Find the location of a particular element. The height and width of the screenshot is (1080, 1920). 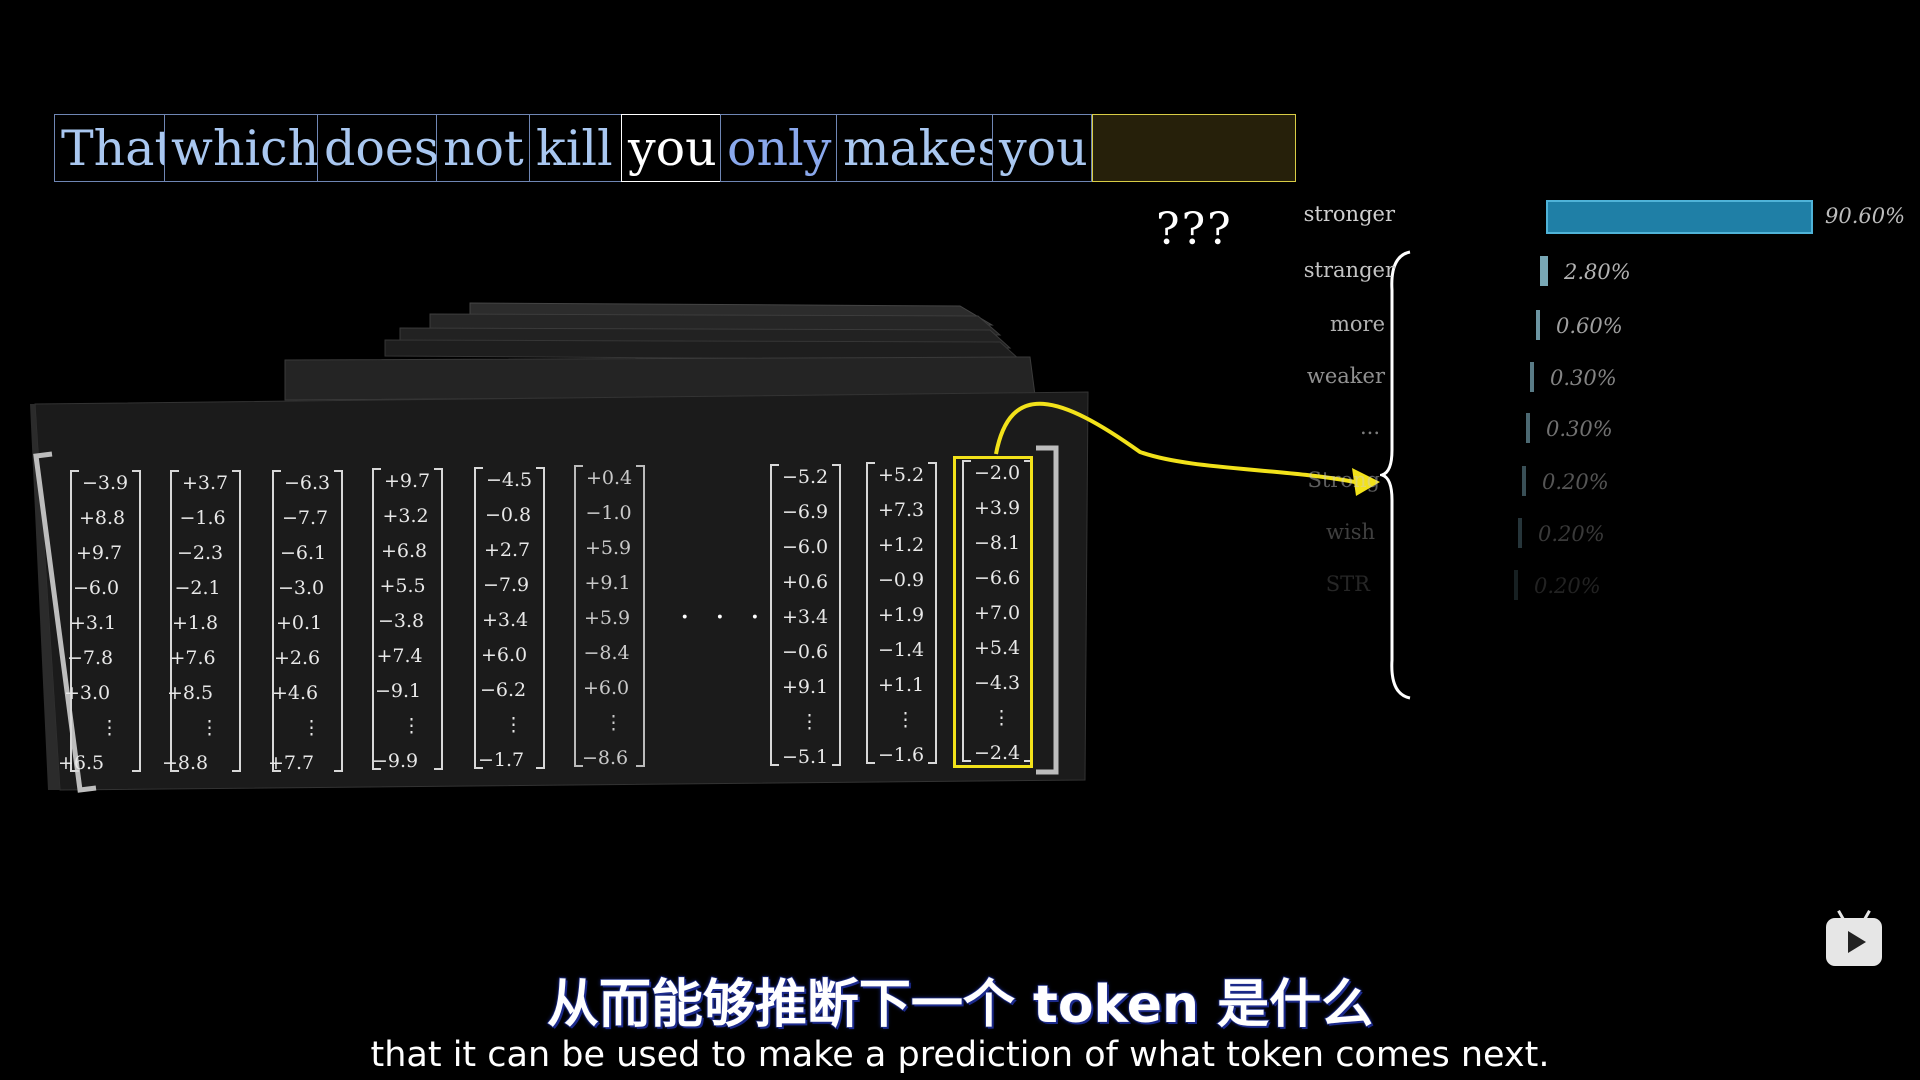

vector-column: −6.3 −7.7 −6.1 −3.0 +0.1 +2.6 +4.6 ⋮ +7.7 is located at coordinates (305, 622).